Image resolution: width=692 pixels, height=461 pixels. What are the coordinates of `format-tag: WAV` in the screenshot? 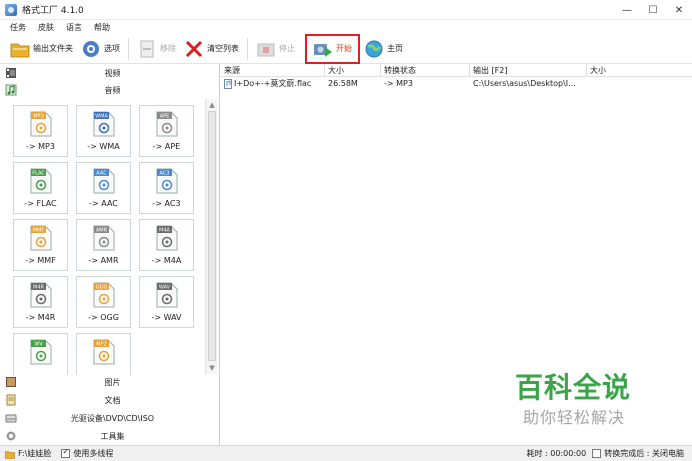 It's located at (164, 288).